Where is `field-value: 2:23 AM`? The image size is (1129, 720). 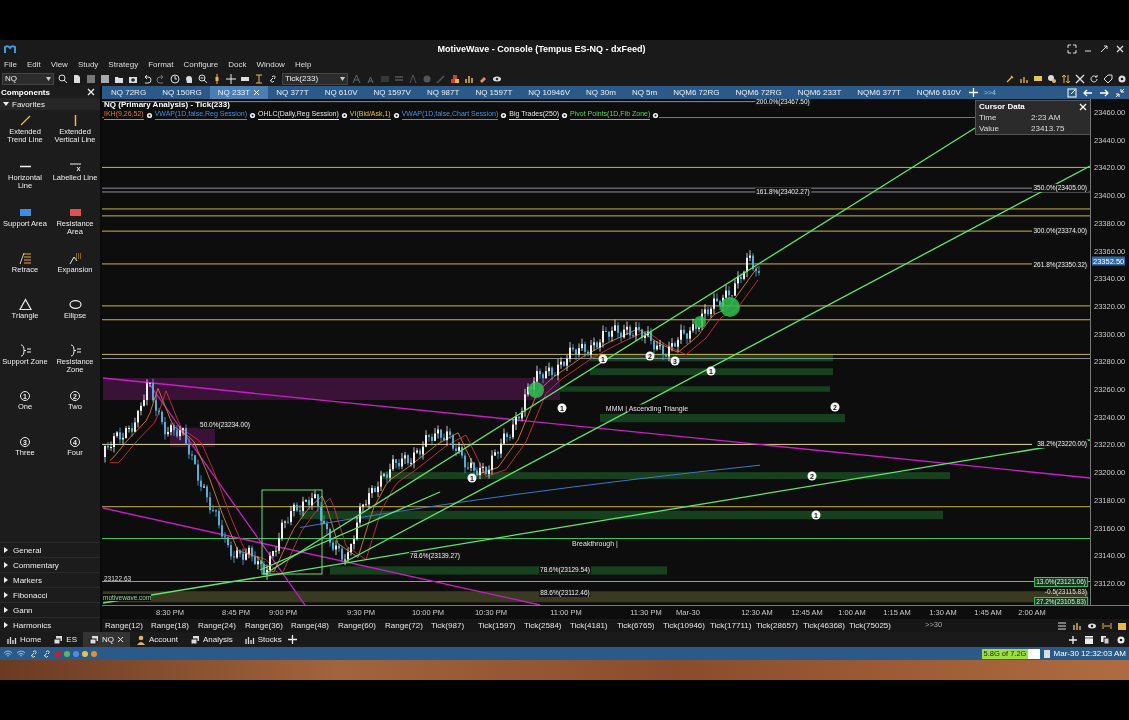 field-value: 2:23 AM is located at coordinates (1046, 117).